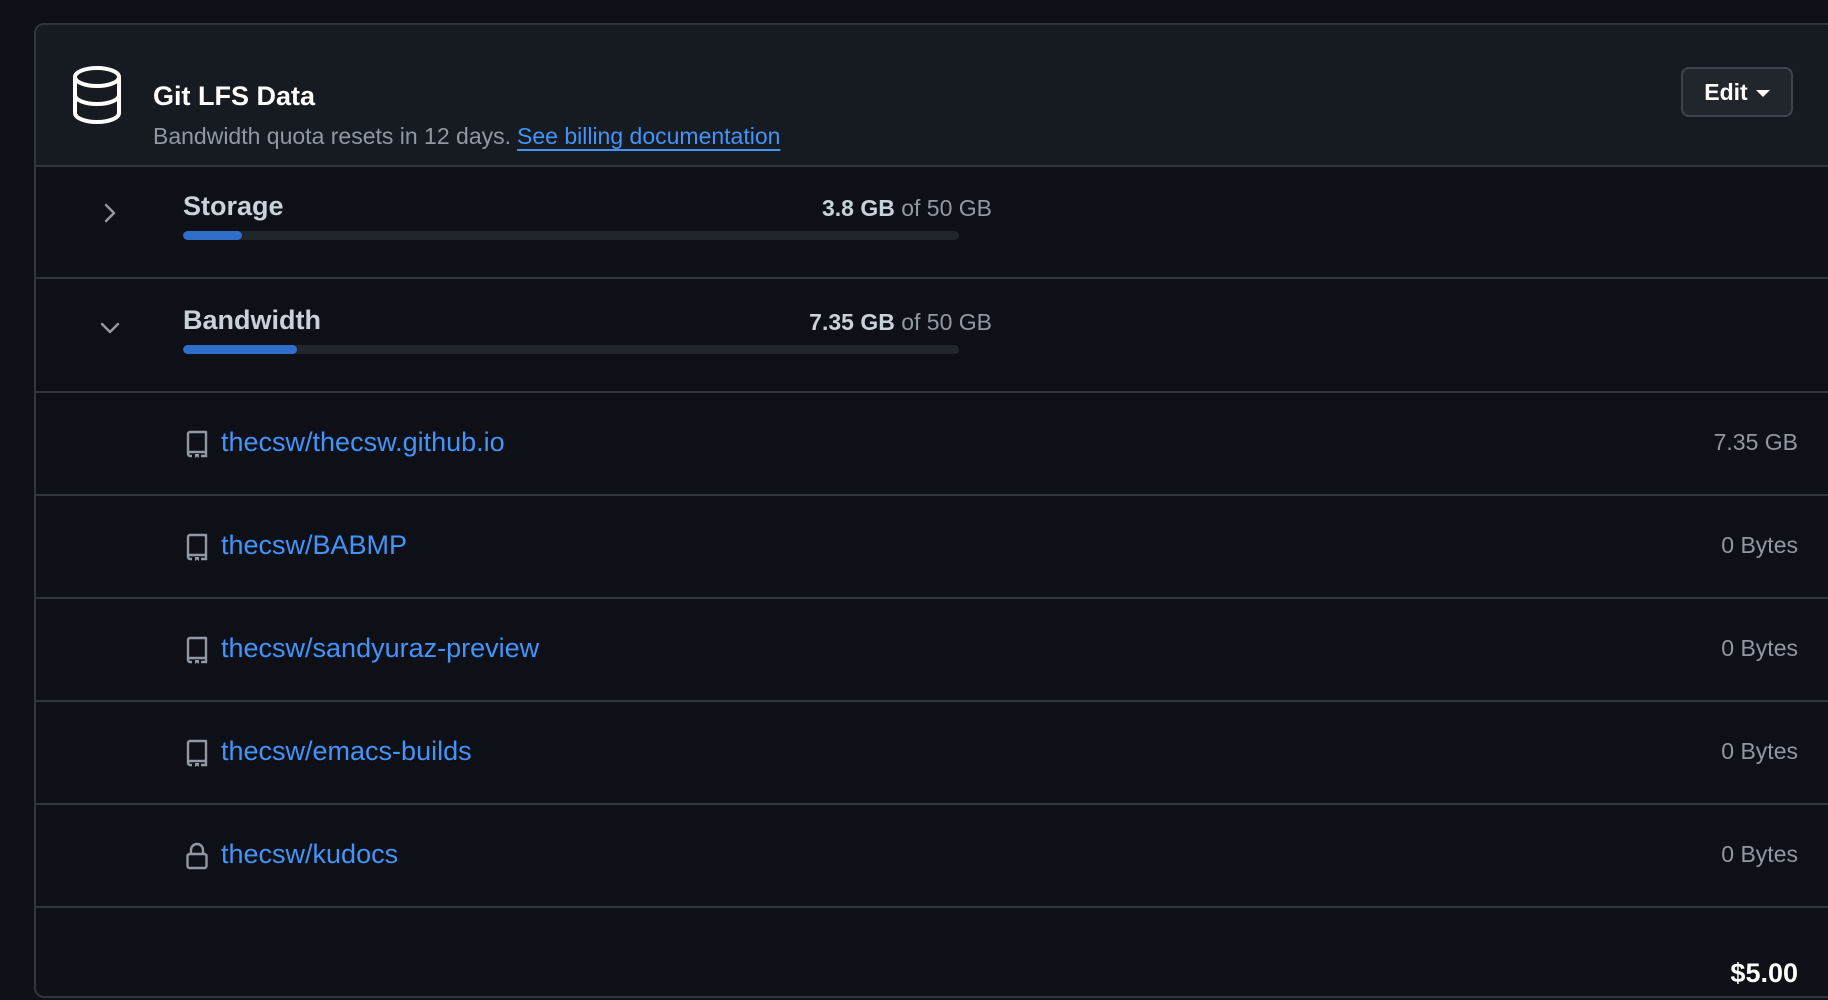 The image size is (1828, 1000). I want to click on repo-link: thecsw/sandyuraz-preview, so click(380, 648).